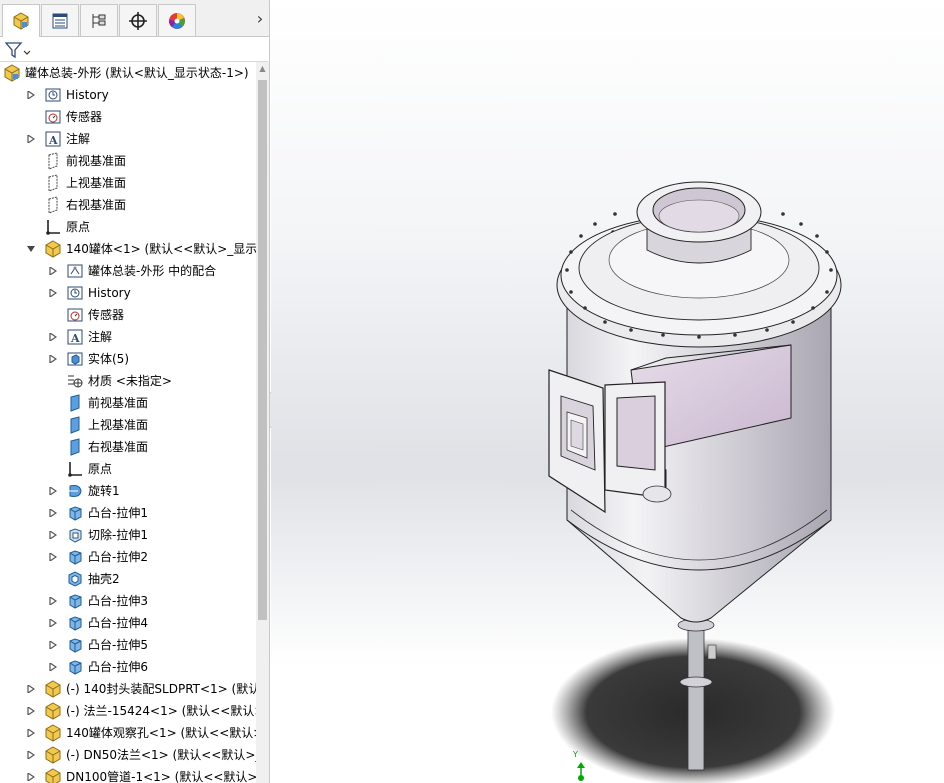 The width and height of the screenshot is (944, 783). What do you see at coordinates (161, 711) in the screenshot?
I see `tree-node-label: (-) 法兰-15424<1> (默认<<默认>_显` at bounding box center [161, 711].